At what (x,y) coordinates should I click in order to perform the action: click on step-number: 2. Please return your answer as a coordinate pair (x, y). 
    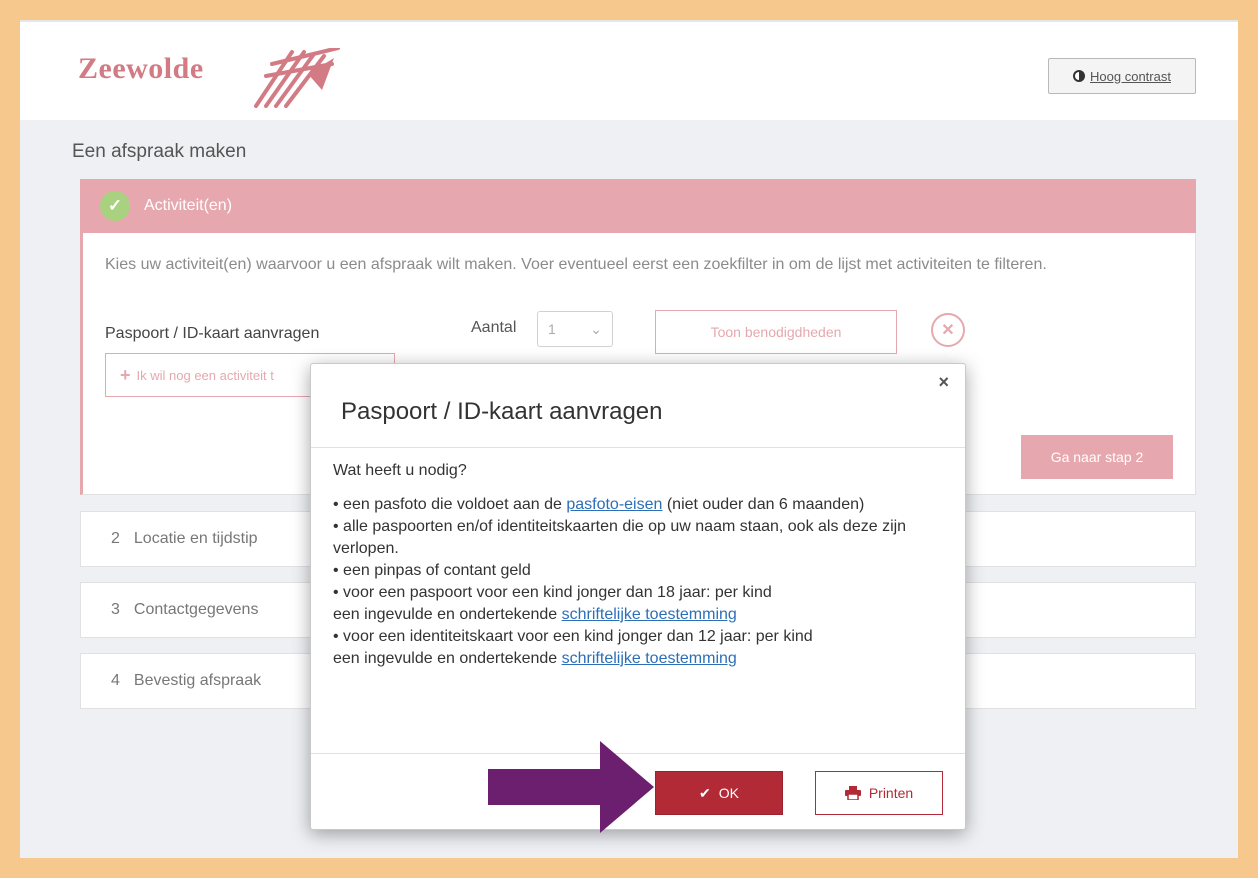
    Looking at the image, I should click on (115, 538).